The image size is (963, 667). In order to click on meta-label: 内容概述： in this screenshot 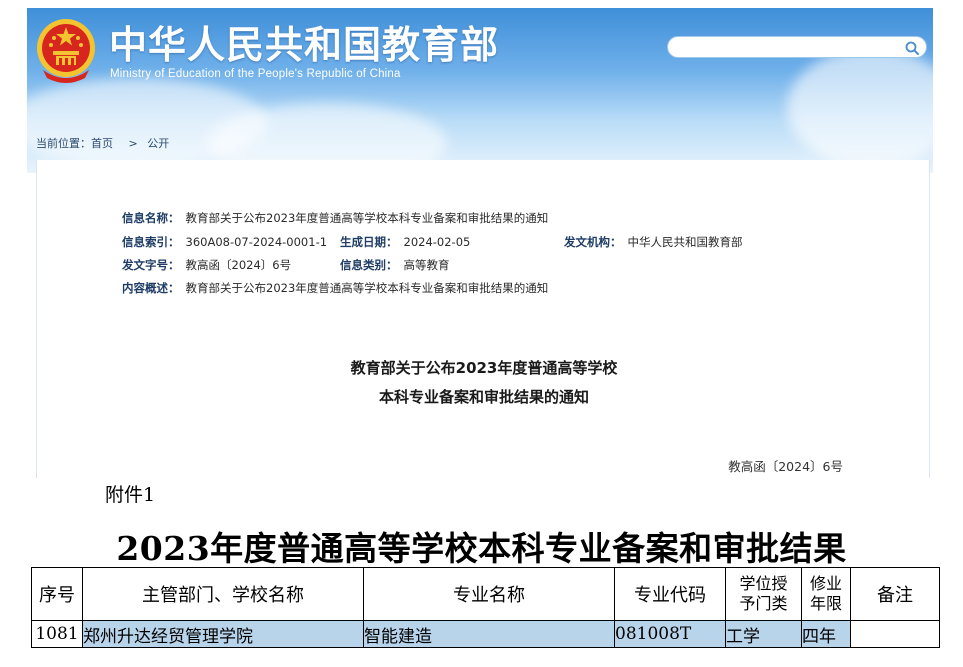, I will do `click(151, 288)`.